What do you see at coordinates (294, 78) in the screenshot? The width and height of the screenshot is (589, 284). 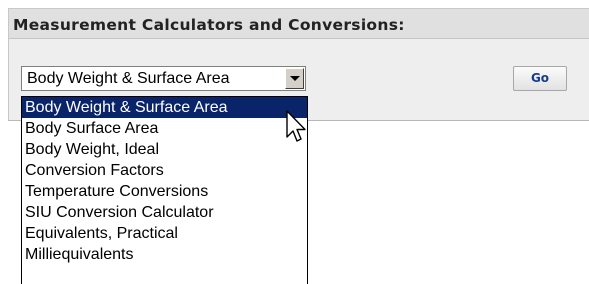 I see `chevron-down-icon` at bounding box center [294, 78].